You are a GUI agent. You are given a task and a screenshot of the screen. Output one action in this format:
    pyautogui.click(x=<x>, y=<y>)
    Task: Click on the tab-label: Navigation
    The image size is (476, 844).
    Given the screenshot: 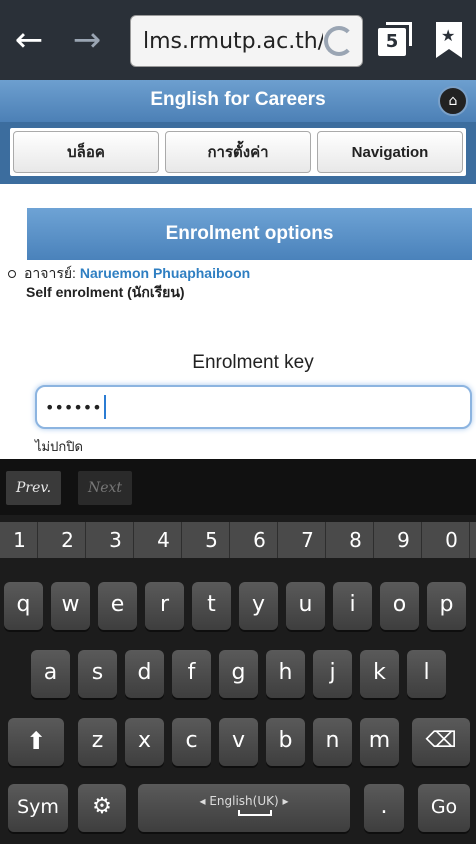 What is the action you would take?
    pyautogui.click(x=390, y=152)
    